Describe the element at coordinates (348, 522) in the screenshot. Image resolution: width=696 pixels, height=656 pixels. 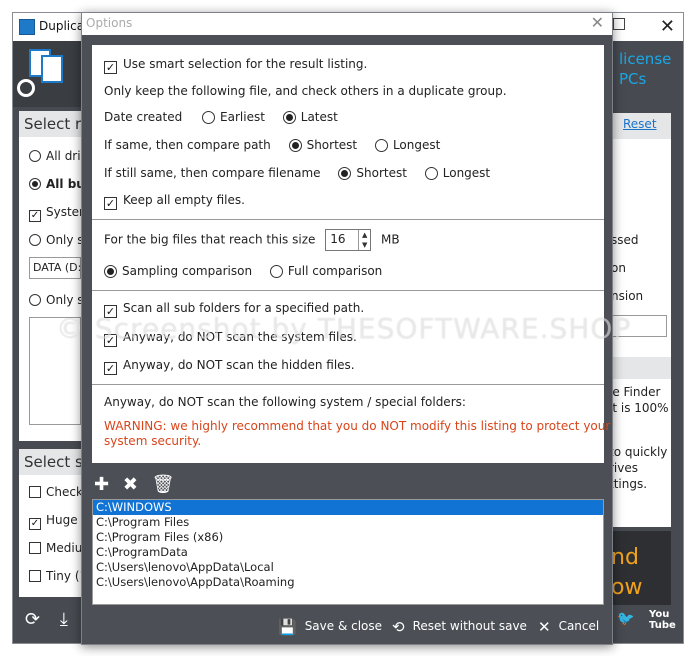
I see `list-item: C:\Program Files` at that location.